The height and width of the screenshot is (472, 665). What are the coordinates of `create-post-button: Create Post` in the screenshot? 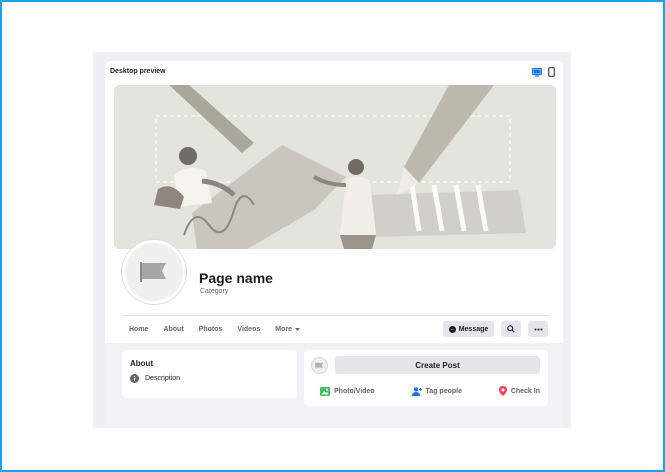 It's located at (437, 365).